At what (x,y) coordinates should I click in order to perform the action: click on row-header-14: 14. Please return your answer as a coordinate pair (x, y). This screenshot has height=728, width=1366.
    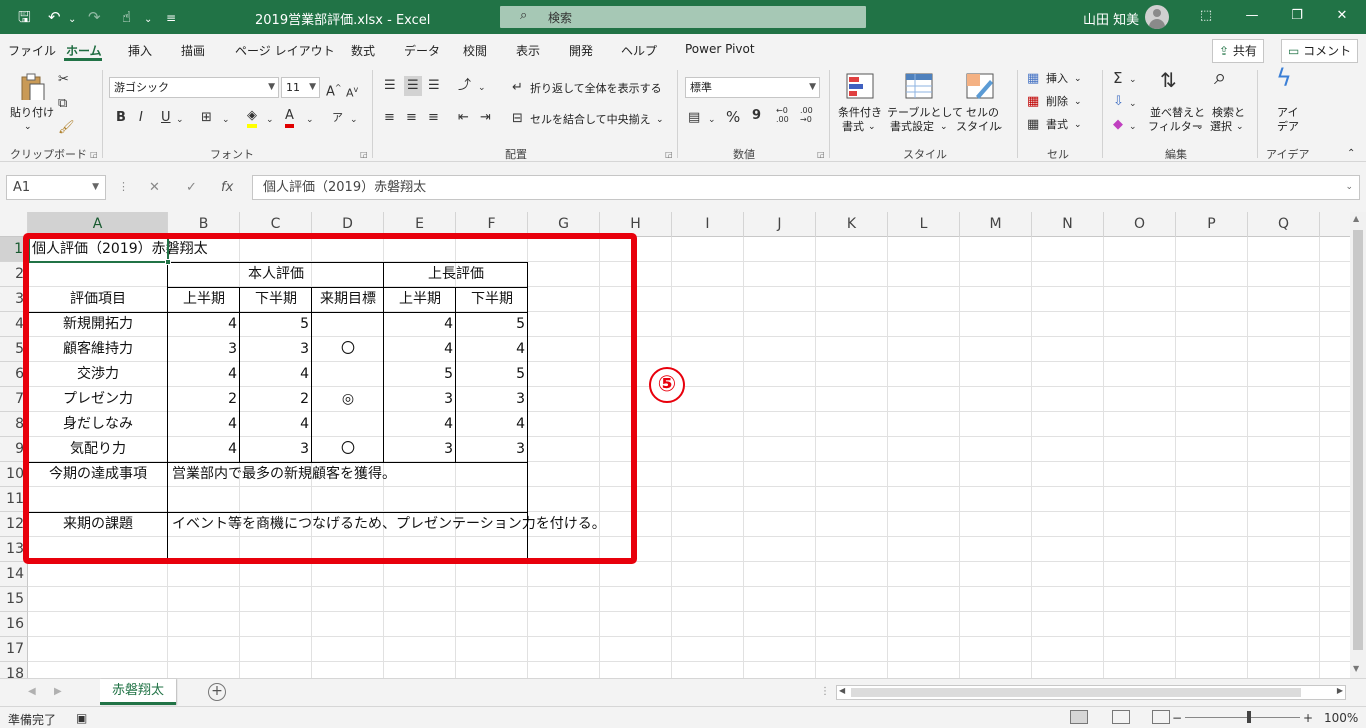
    Looking at the image, I should click on (14, 574).